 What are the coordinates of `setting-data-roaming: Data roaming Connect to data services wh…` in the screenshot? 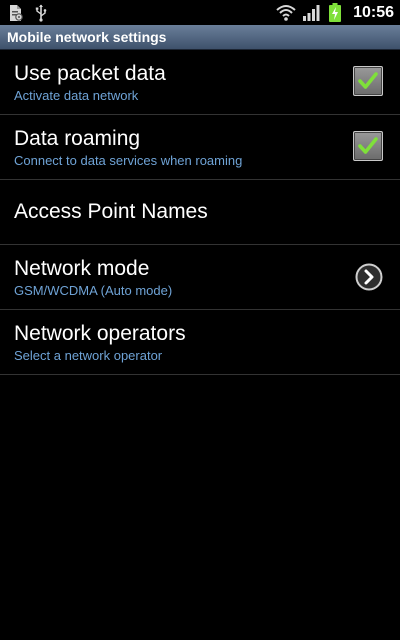 It's located at (200, 147).